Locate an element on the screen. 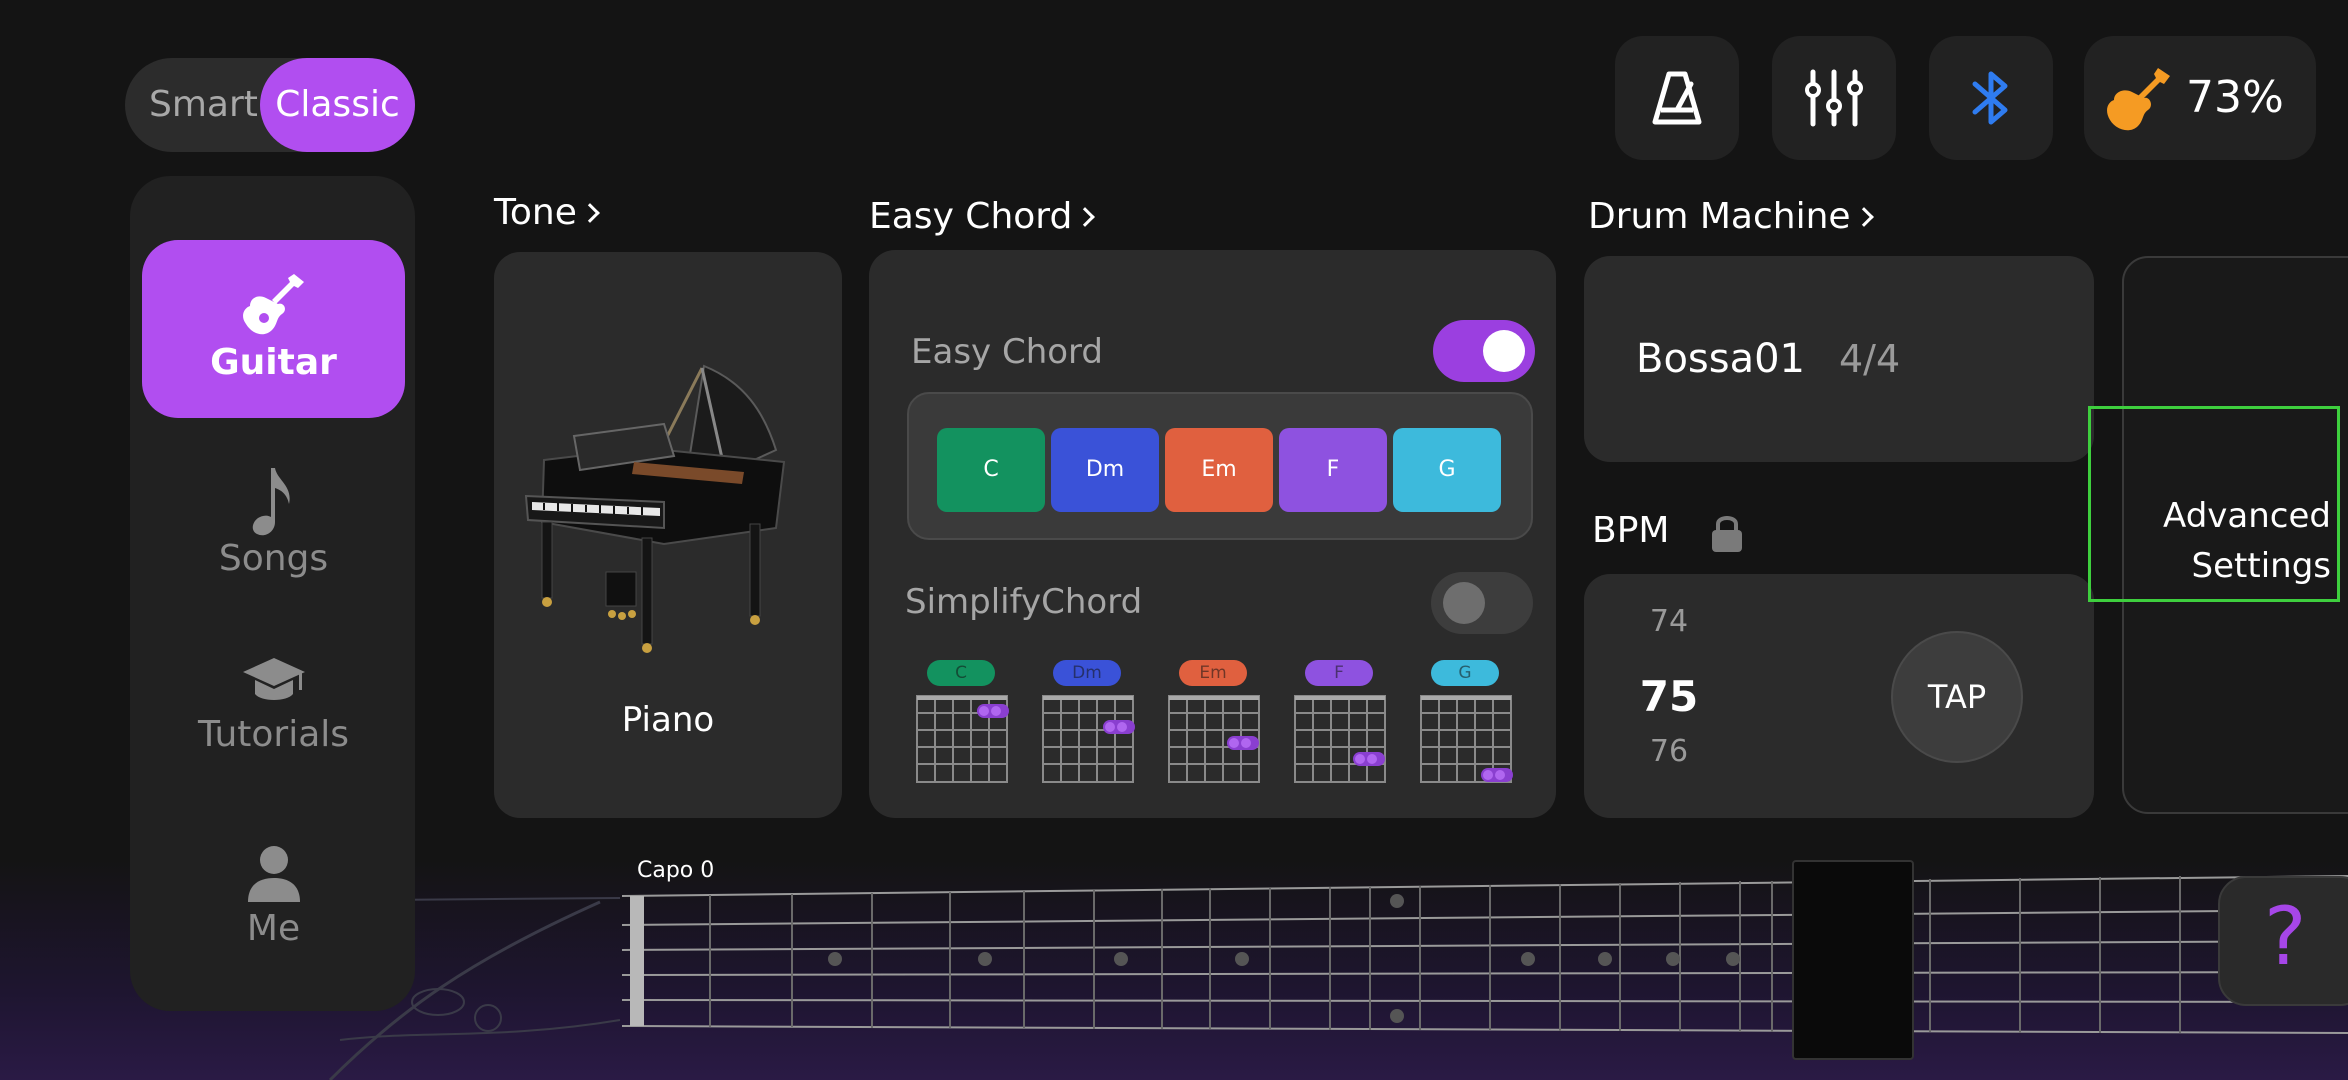 The height and width of the screenshot is (1080, 2348). help-button: ? is located at coordinates (2283, 941).